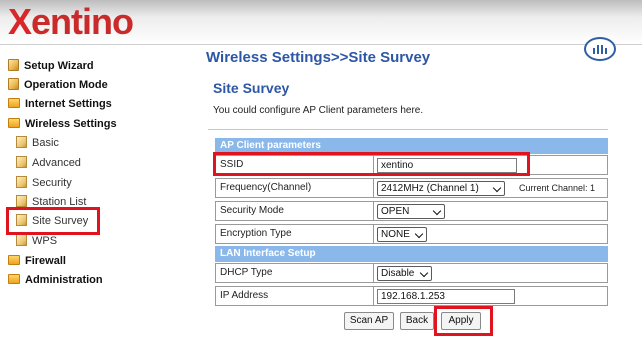 The image size is (642, 338). I want to click on brand-logo: Xentino, so click(71, 22).